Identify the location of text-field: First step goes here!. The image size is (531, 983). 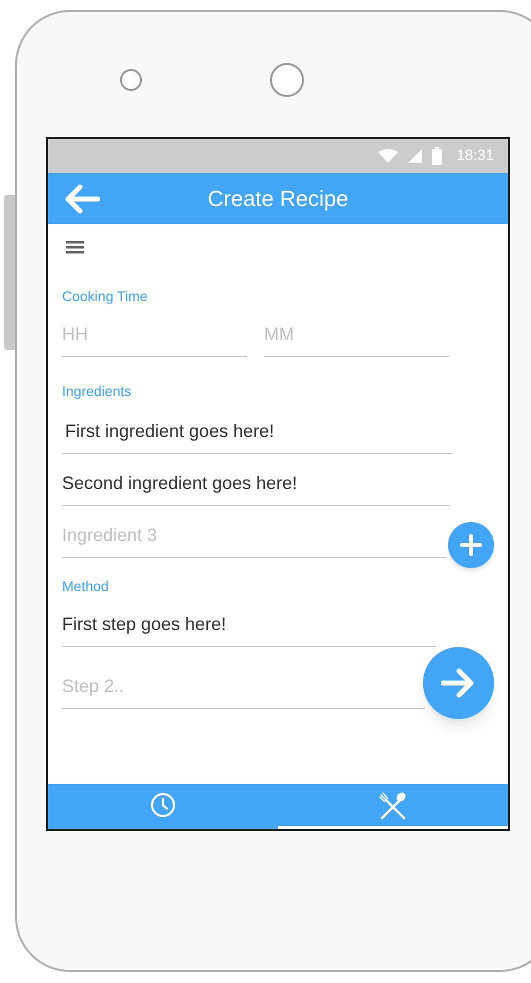
(249, 629).